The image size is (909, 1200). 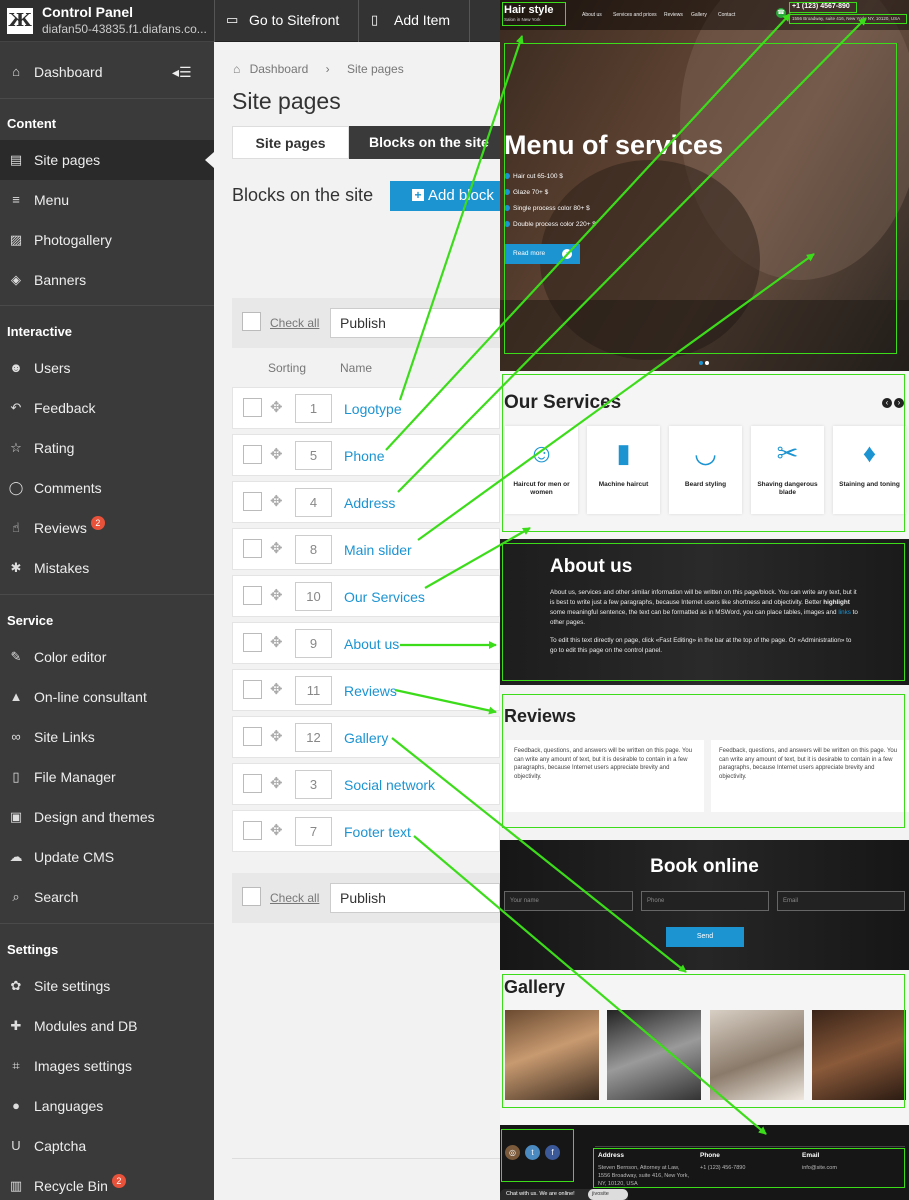 What do you see at coordinates (313, 831) in the screenshot?
I see `sort-input: 7` at bounding box center [313, 831].